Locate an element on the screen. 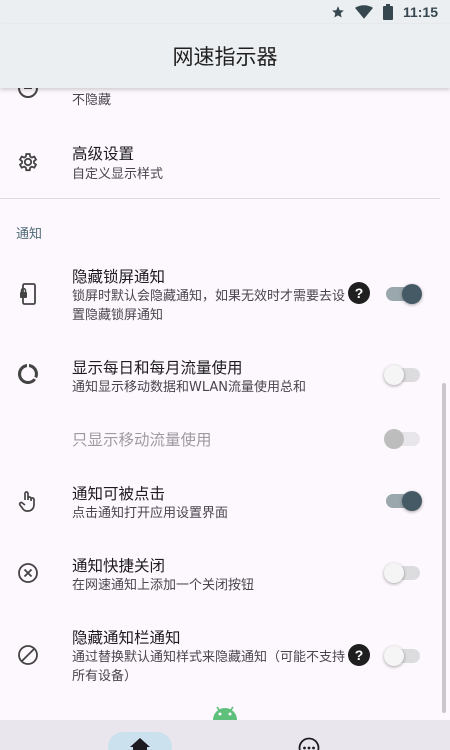 The width and height of the screenshot is (450, 750). settings-item-hide-lockscreen: 隐藏锁屏通知 锁屏时默认会隐藏通知，如果无效时才需要去设置隐藏锁屏通知 ? is located at coordinates (220, 293).